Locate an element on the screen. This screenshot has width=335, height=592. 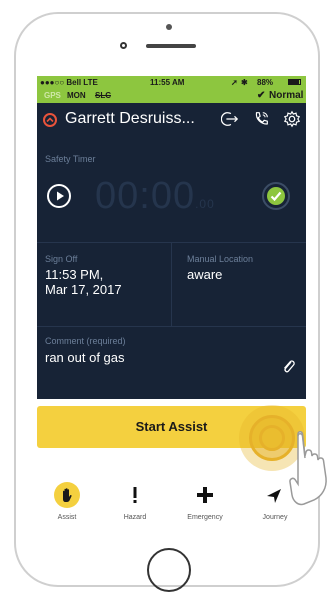
bluetooth-icon: ✱ is located at coordinates (244, 82).